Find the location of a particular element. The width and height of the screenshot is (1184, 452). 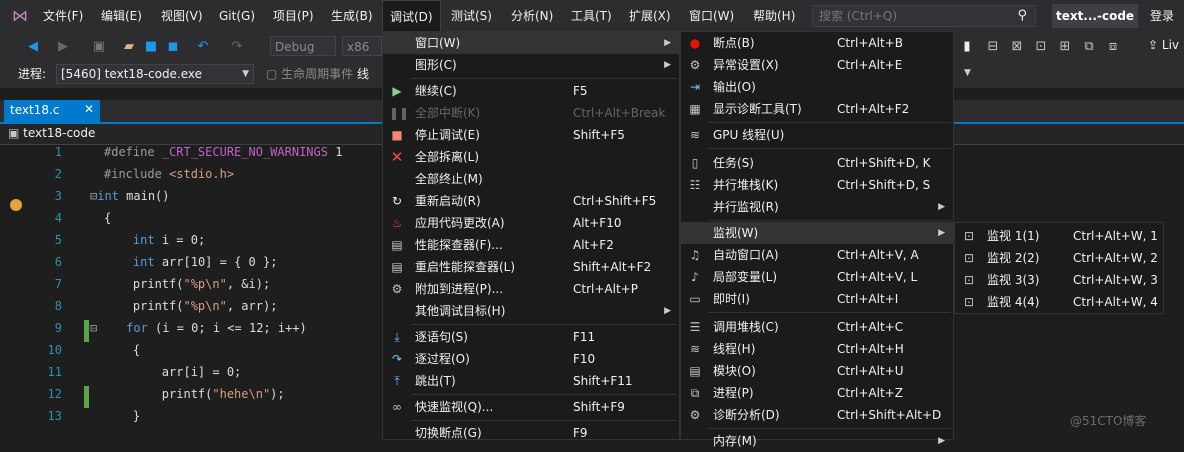

debug-menu-item-attach-process: ⚙ 附加到进程(P)... Ctrl+Alt+P is located at coordinates (531, 289).